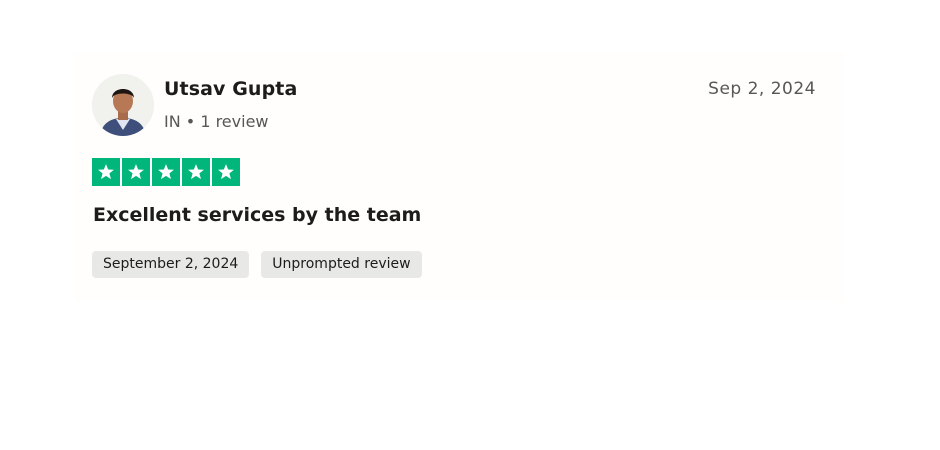 The image size is (940, 450). Describe the element at coordinates (257, 215) in the screenshot. I see `review-title: Excellent services by the team` at that location.